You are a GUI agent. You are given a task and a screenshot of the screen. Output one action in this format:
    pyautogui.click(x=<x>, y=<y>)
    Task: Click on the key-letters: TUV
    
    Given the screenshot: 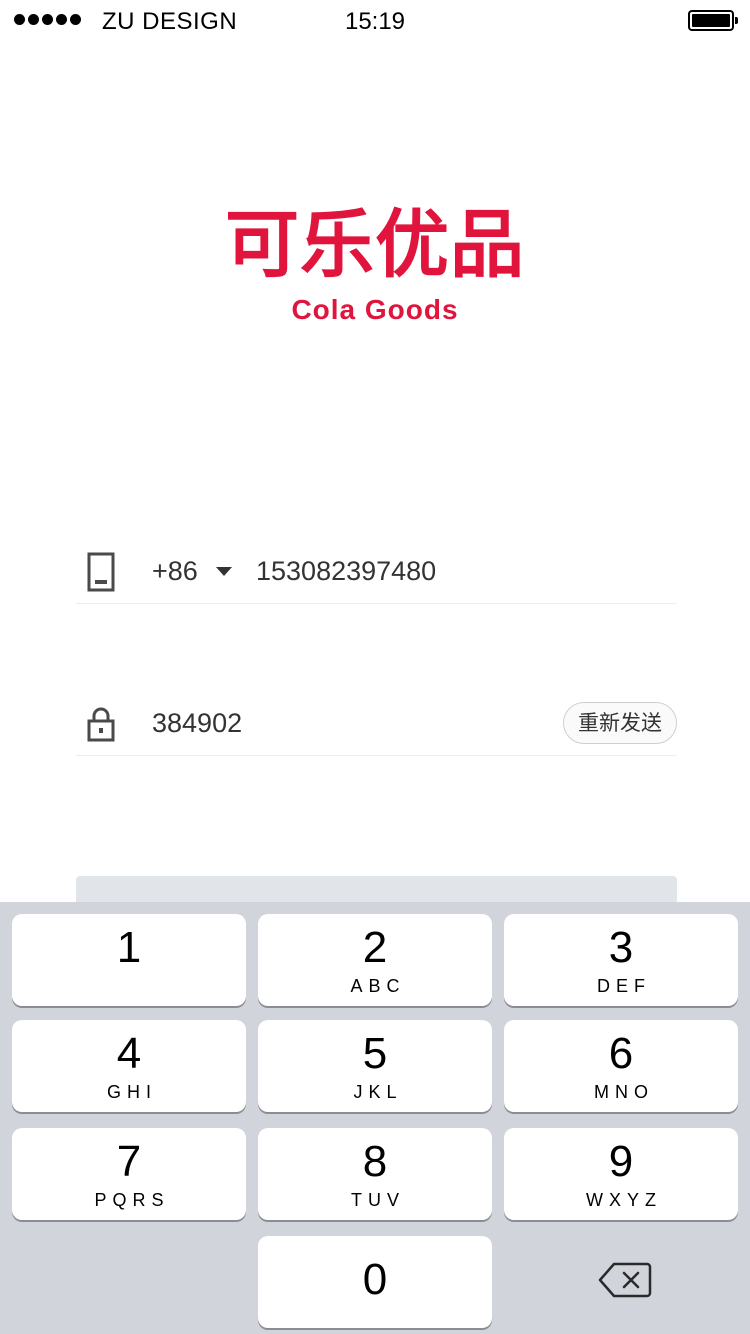 What is the action you would take?
    pyautogui.click(x=378, y=1200)
    